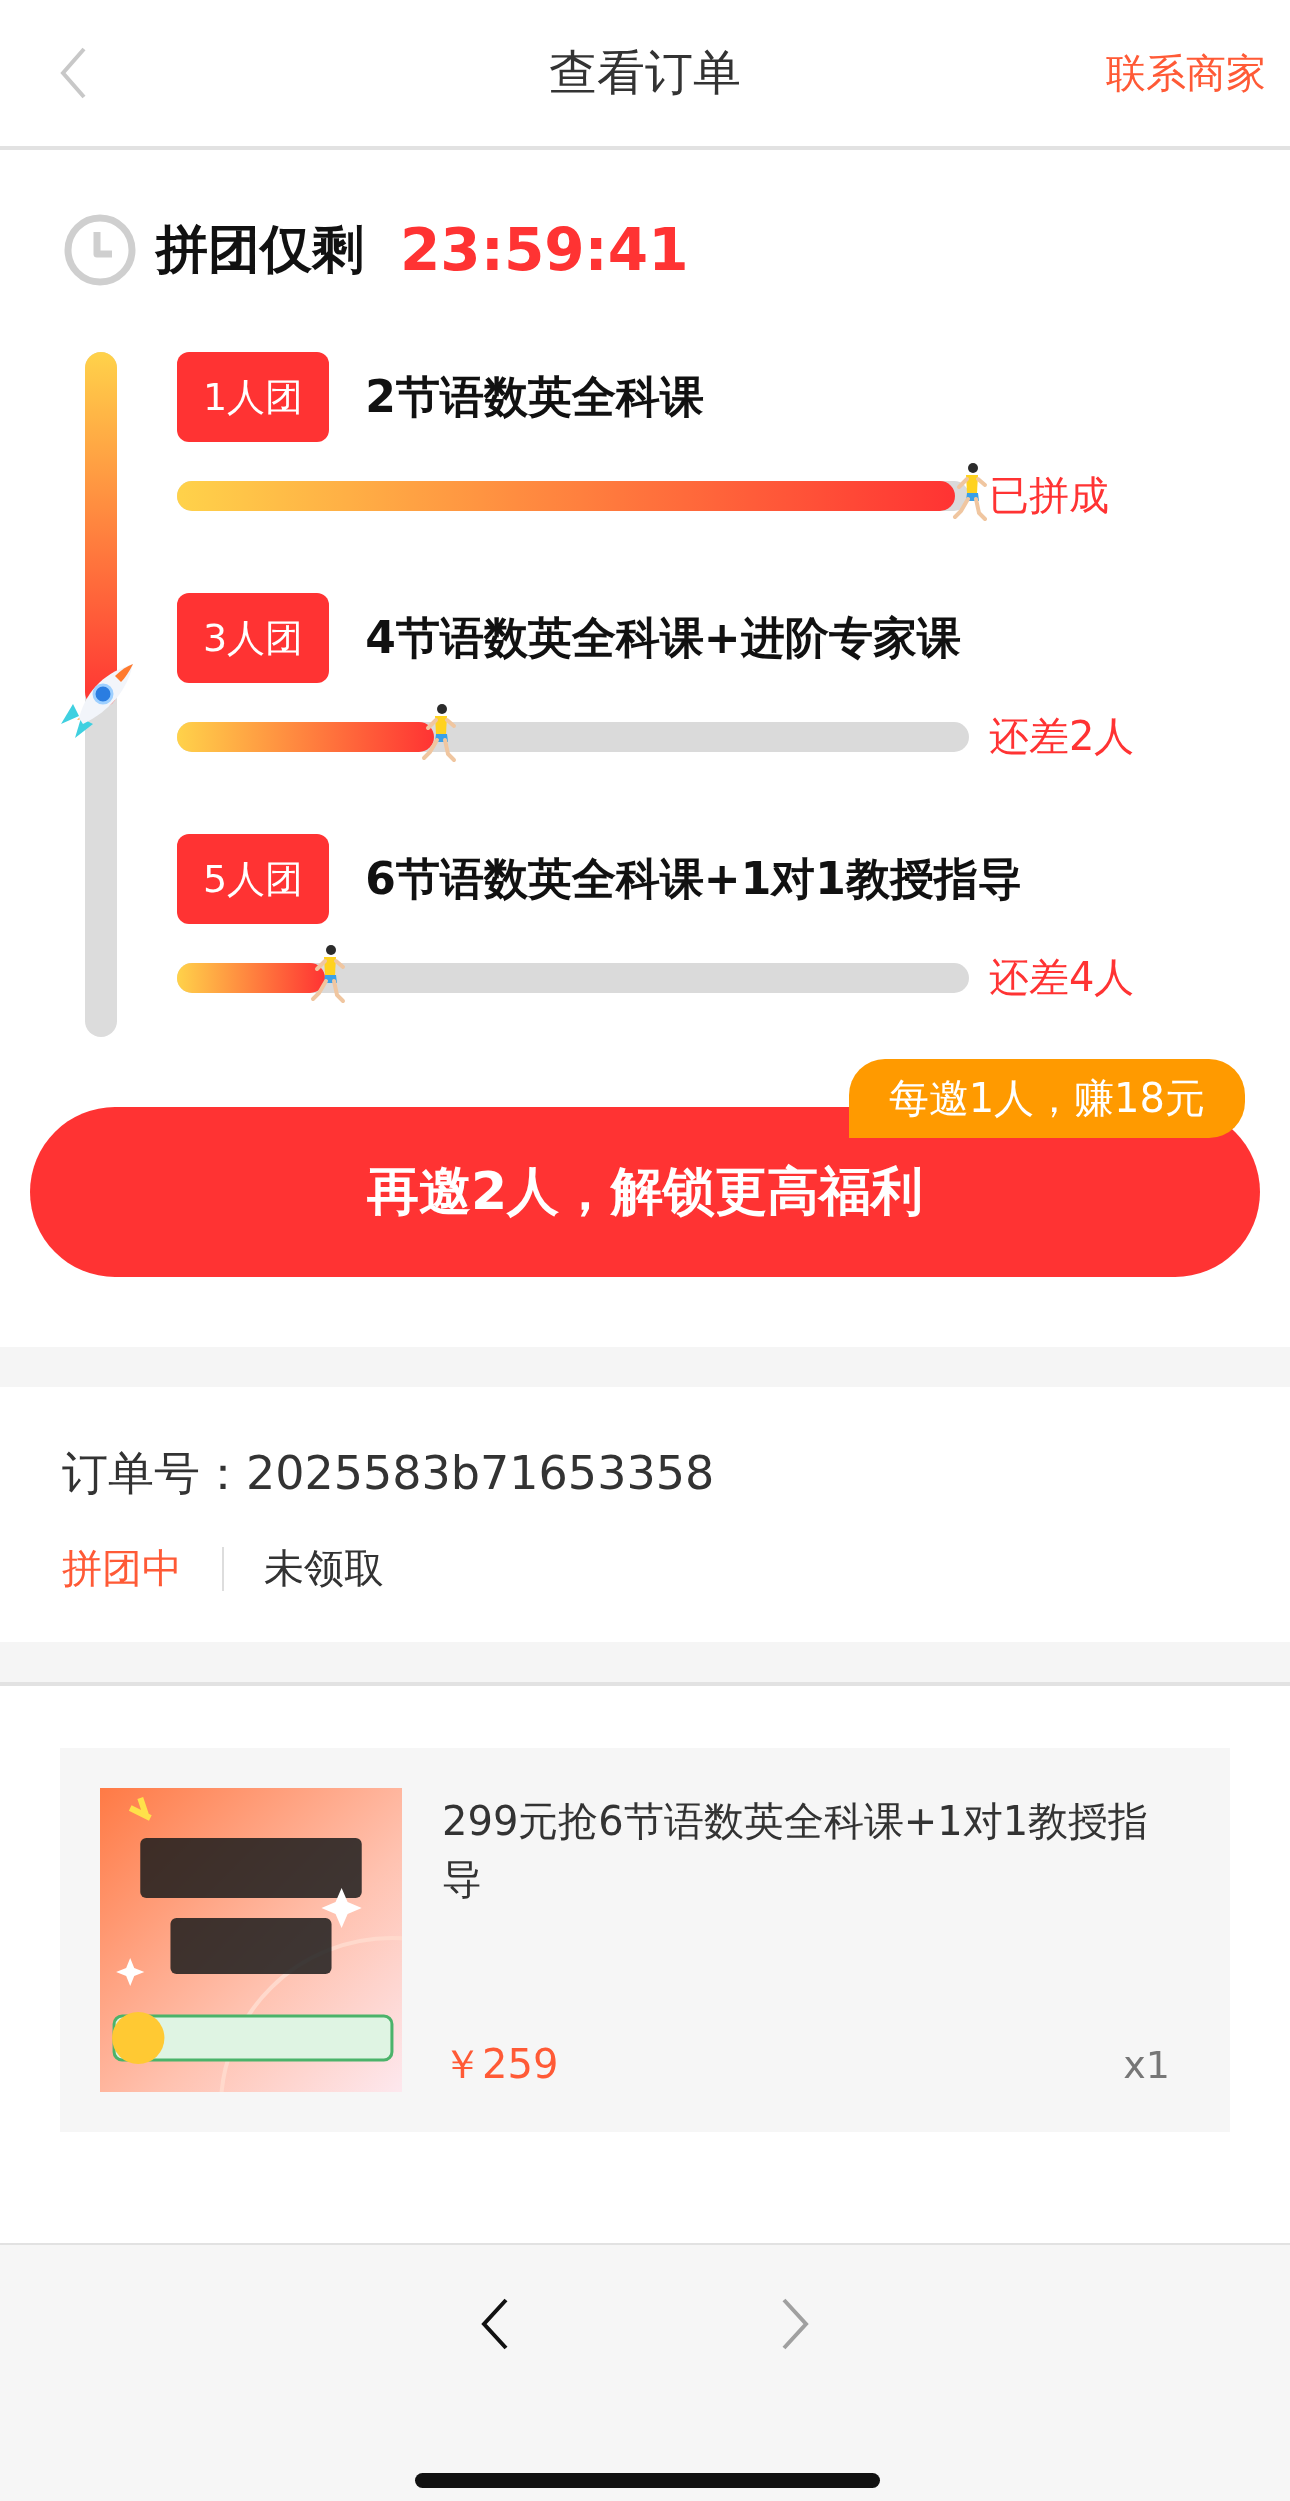  What do you see at coordinates (663, 637) in the screenshot?
I see `tier-reward-text: 4节语数英全科课+进阶专家课` at bounding box center [663, 637].